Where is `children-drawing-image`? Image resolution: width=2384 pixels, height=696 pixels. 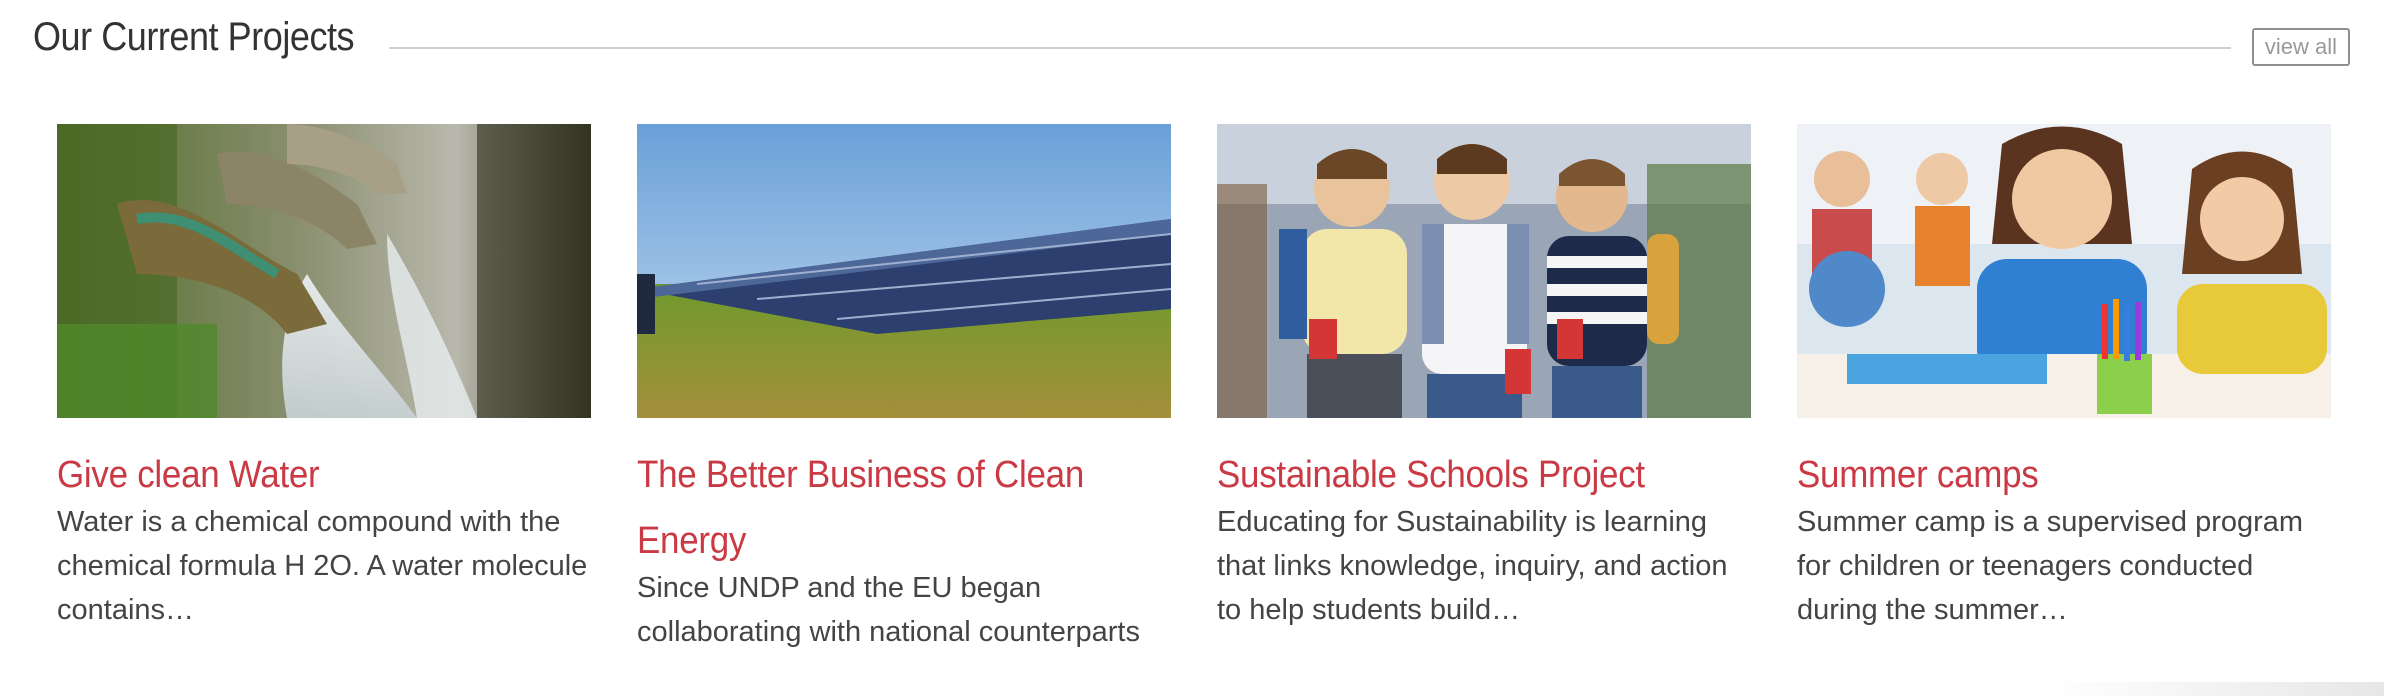 children-drawing-image is located at coordinates (2064, 271).